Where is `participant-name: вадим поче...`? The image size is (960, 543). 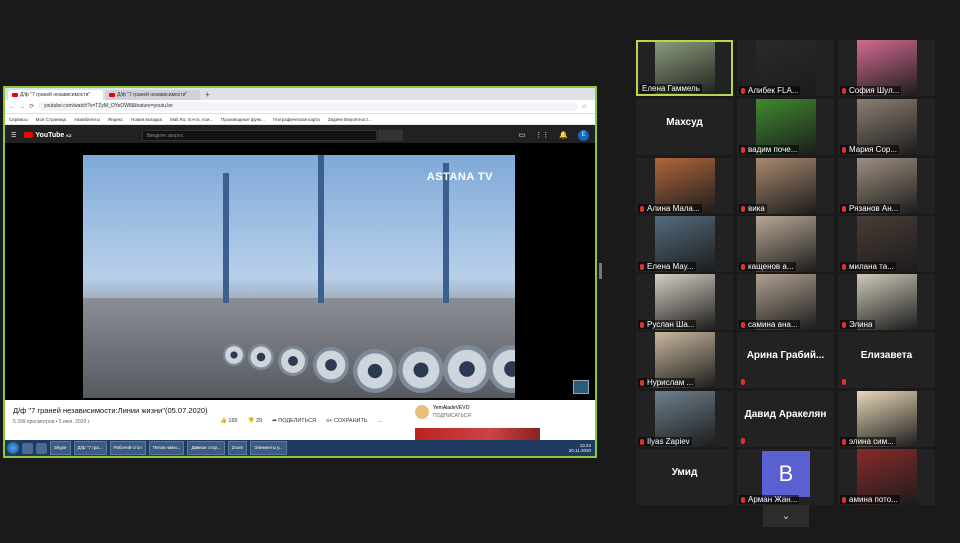 participant-name: вадим поче... is located at coordinates (769, 149).